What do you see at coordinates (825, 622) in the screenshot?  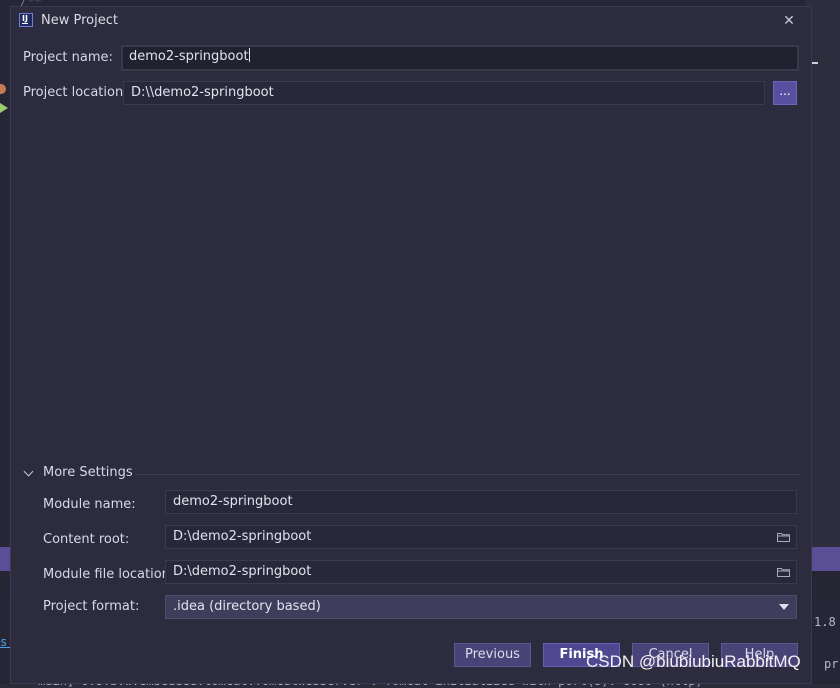 I see `ide-right-text: 1.8` at bounding box center [825, 622].